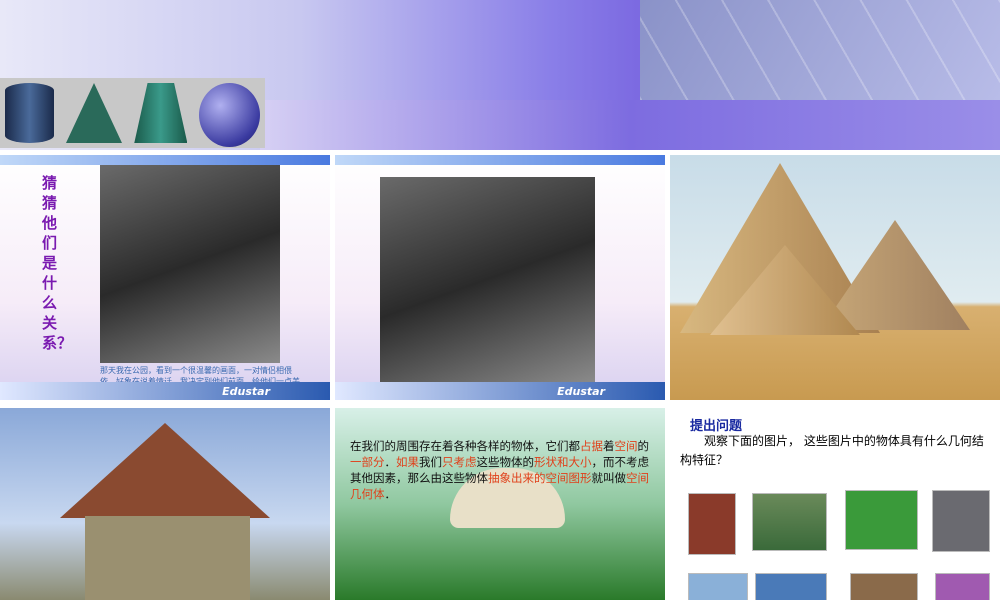  Describe the element at coordinates (167, 558) in the screenshot. I see `tower-wall` at that location.